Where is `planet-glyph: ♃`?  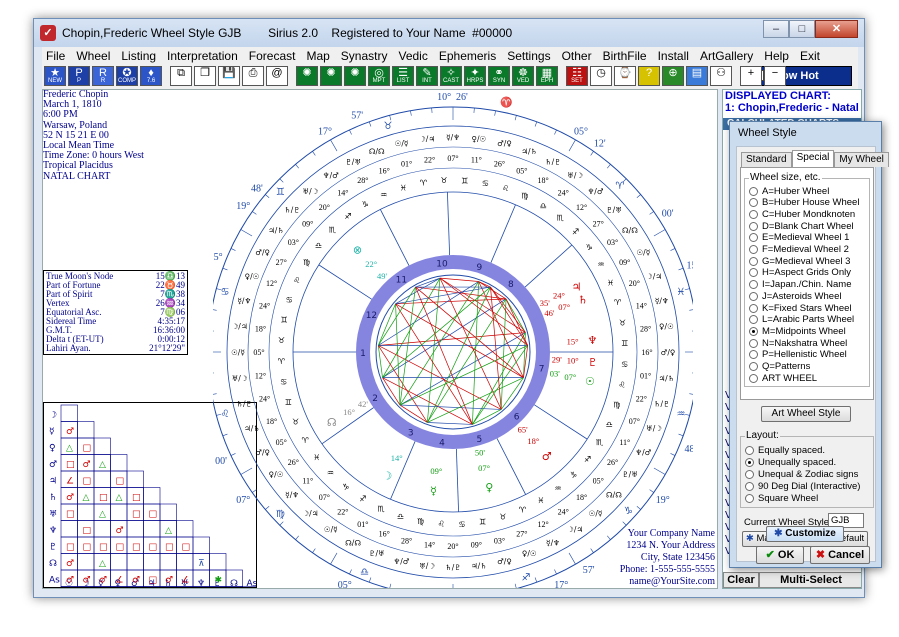 planet-glyph: ♃ is located at coordinates (577, 286).